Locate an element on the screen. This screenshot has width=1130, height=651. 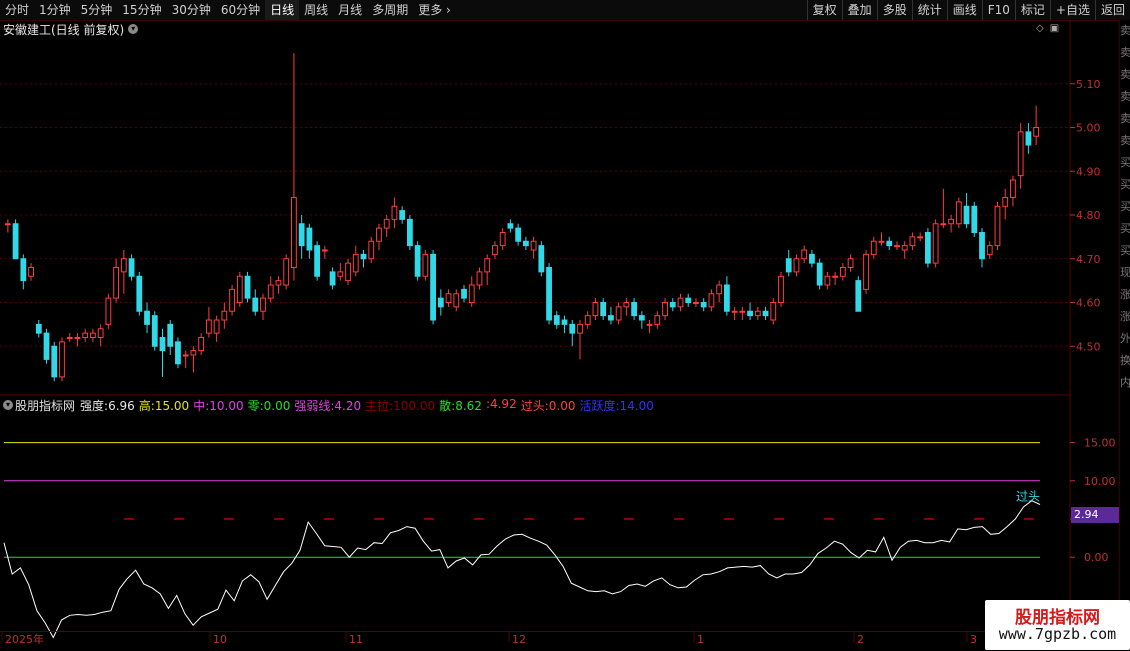
indicator-item: :4.92 is located at coordinates (501, 405).